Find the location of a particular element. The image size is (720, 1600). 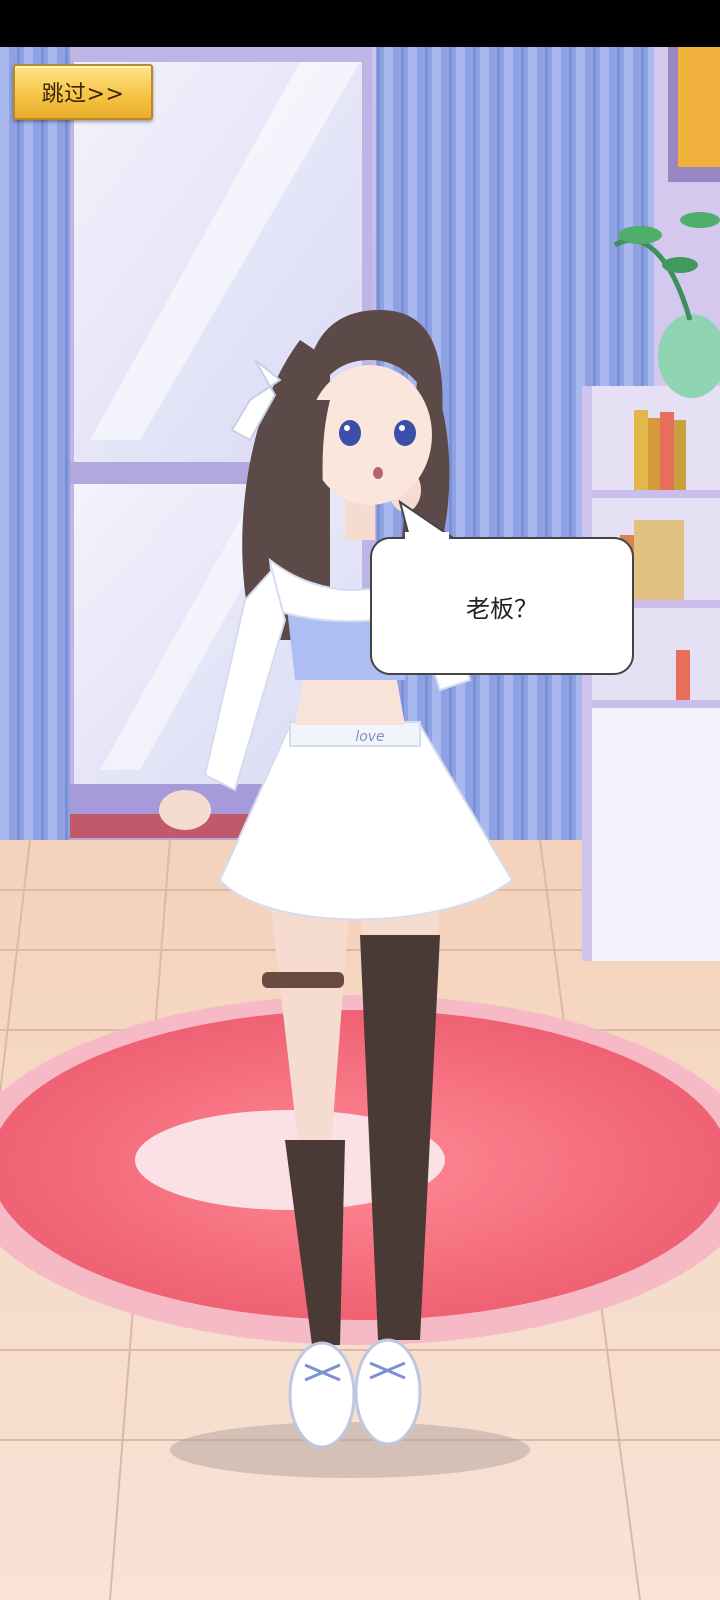

skip-button-label: 跳过>> is located at coordinates (83, 94).